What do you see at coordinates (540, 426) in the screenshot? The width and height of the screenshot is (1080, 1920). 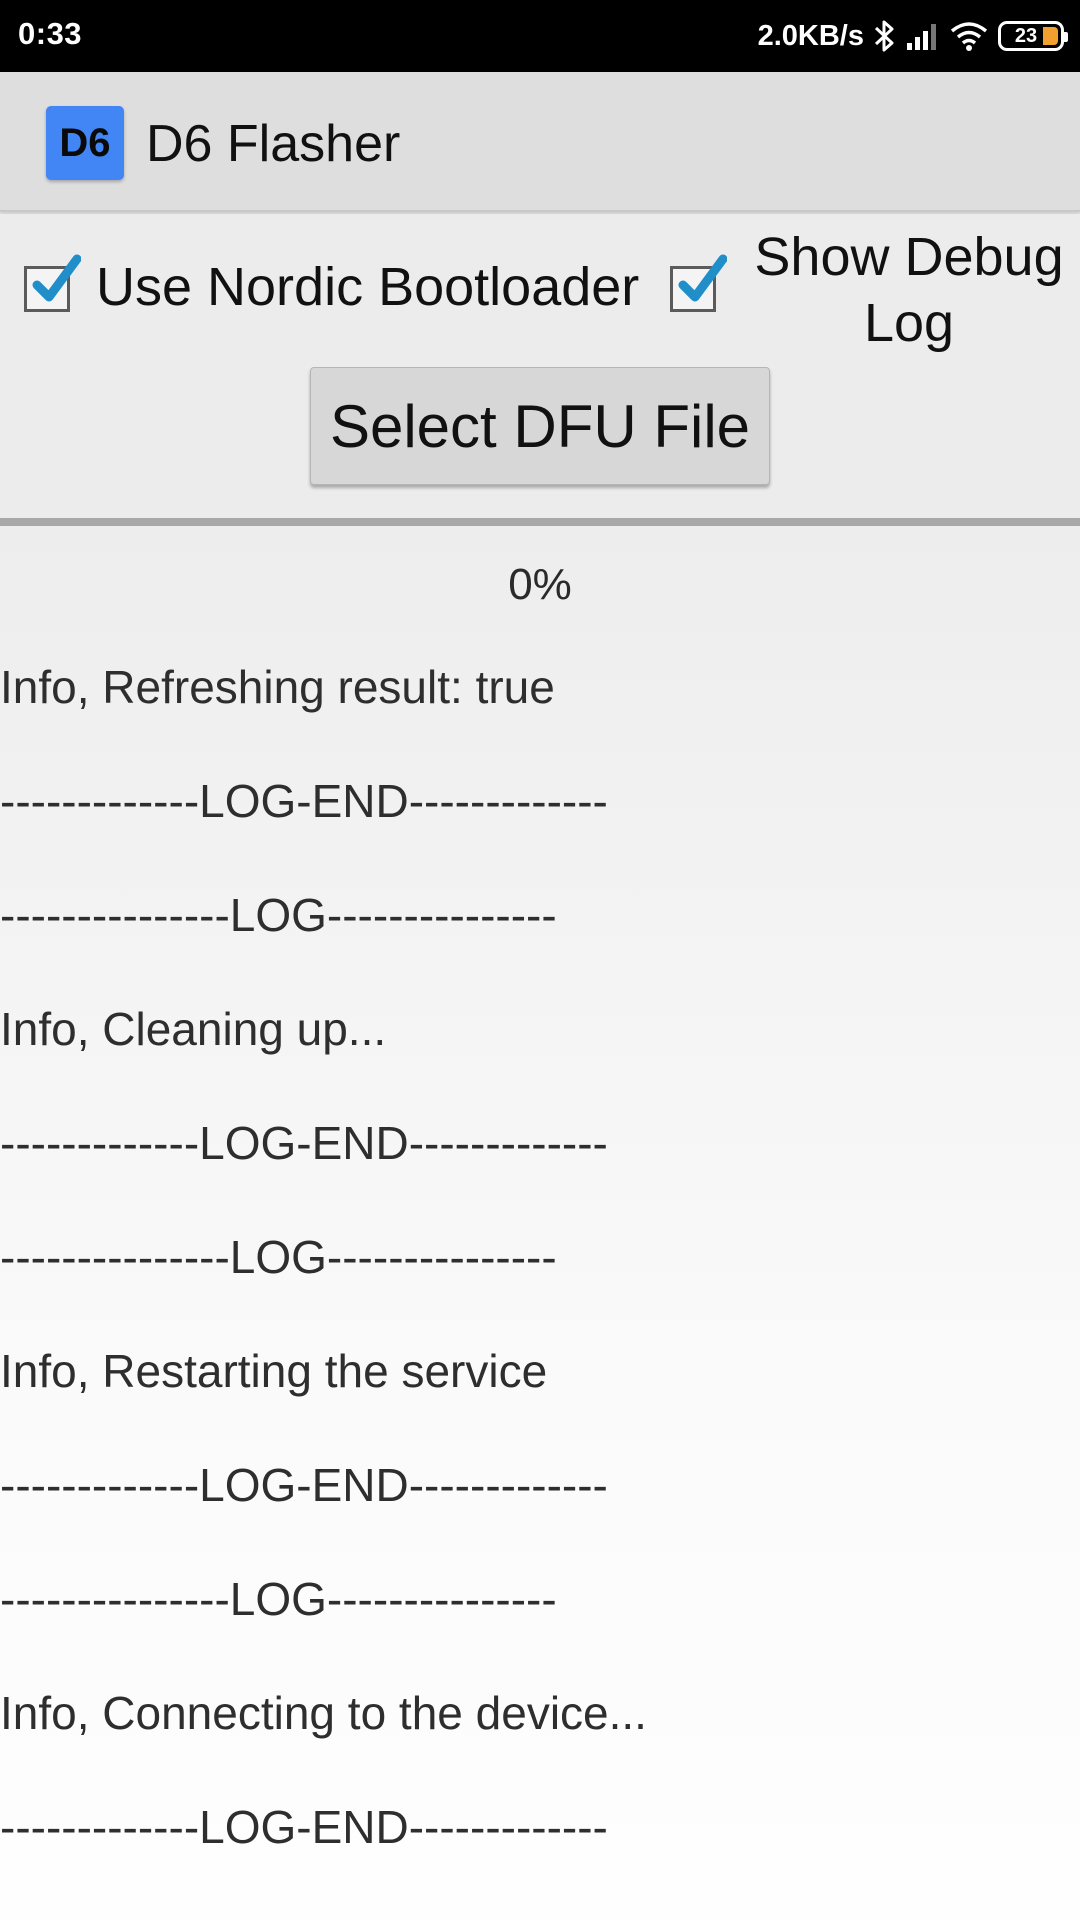 I see `select-dfu-file-button: Select DFU File` at bounding box center [540, 426].